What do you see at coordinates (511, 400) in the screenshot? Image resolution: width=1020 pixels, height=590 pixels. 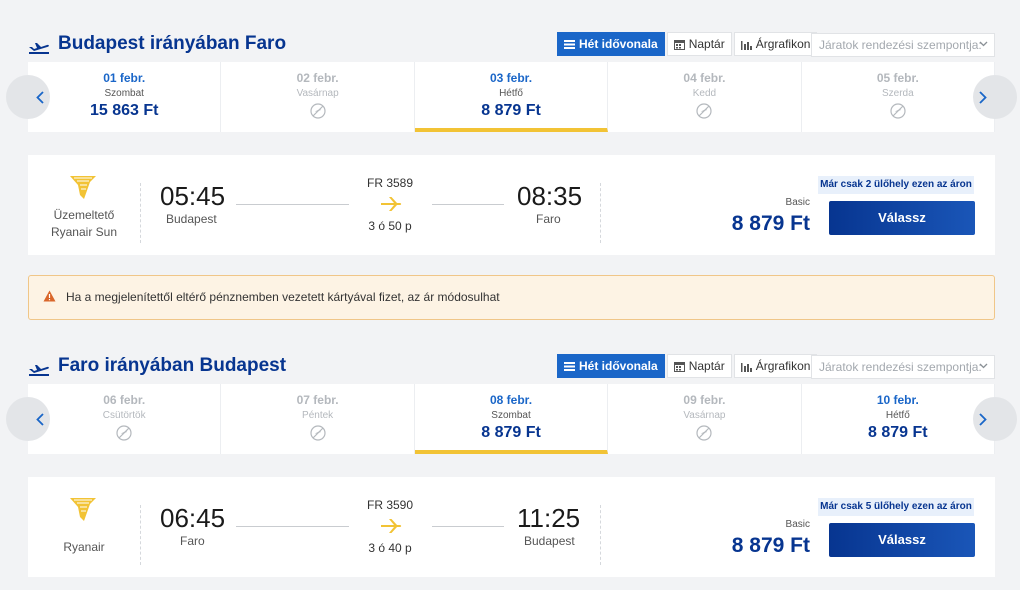 I see `date-label: 08 febr.` at bounding box center [511, 400].